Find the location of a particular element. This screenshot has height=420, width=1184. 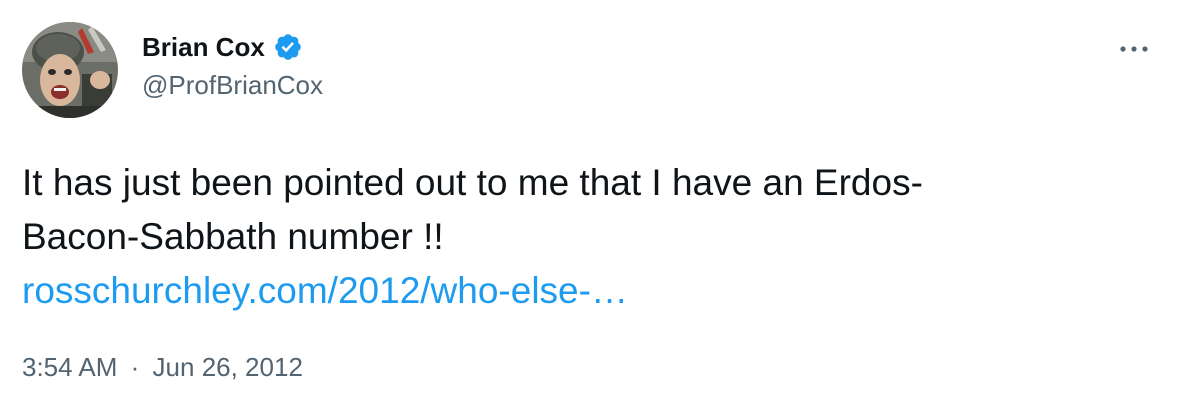

display-name: Brian Cox is located at coordinates (203, 47).